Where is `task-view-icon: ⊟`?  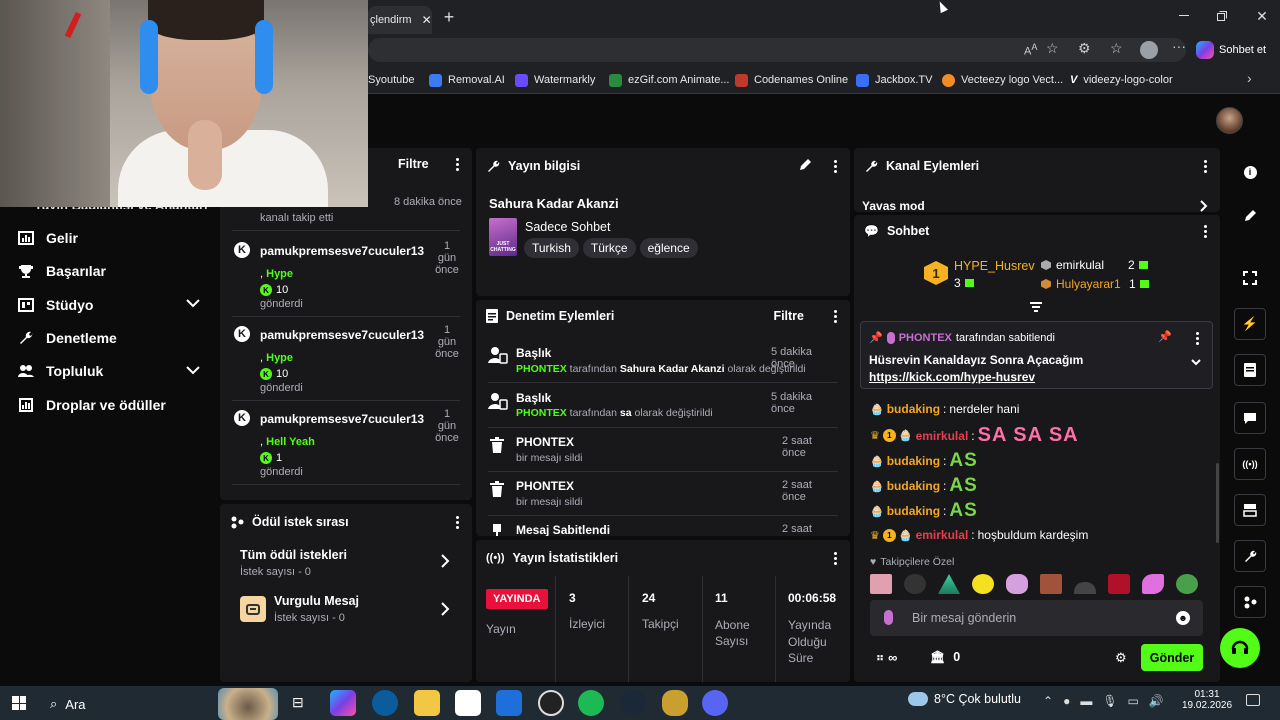 task-view-icon: ⊟ is located at coordinates (298, 702).